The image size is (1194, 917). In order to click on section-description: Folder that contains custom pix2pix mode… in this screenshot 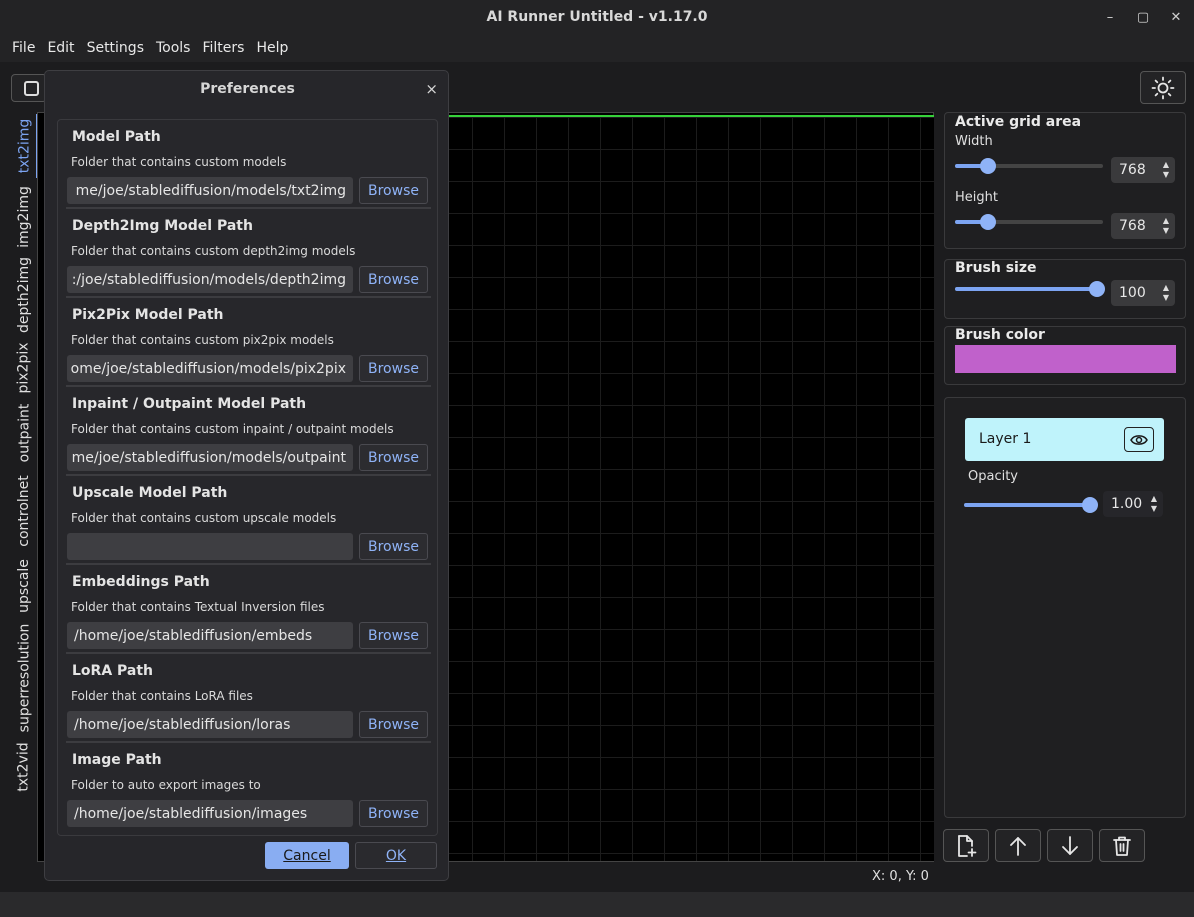, I will do `click(202, 340)`.